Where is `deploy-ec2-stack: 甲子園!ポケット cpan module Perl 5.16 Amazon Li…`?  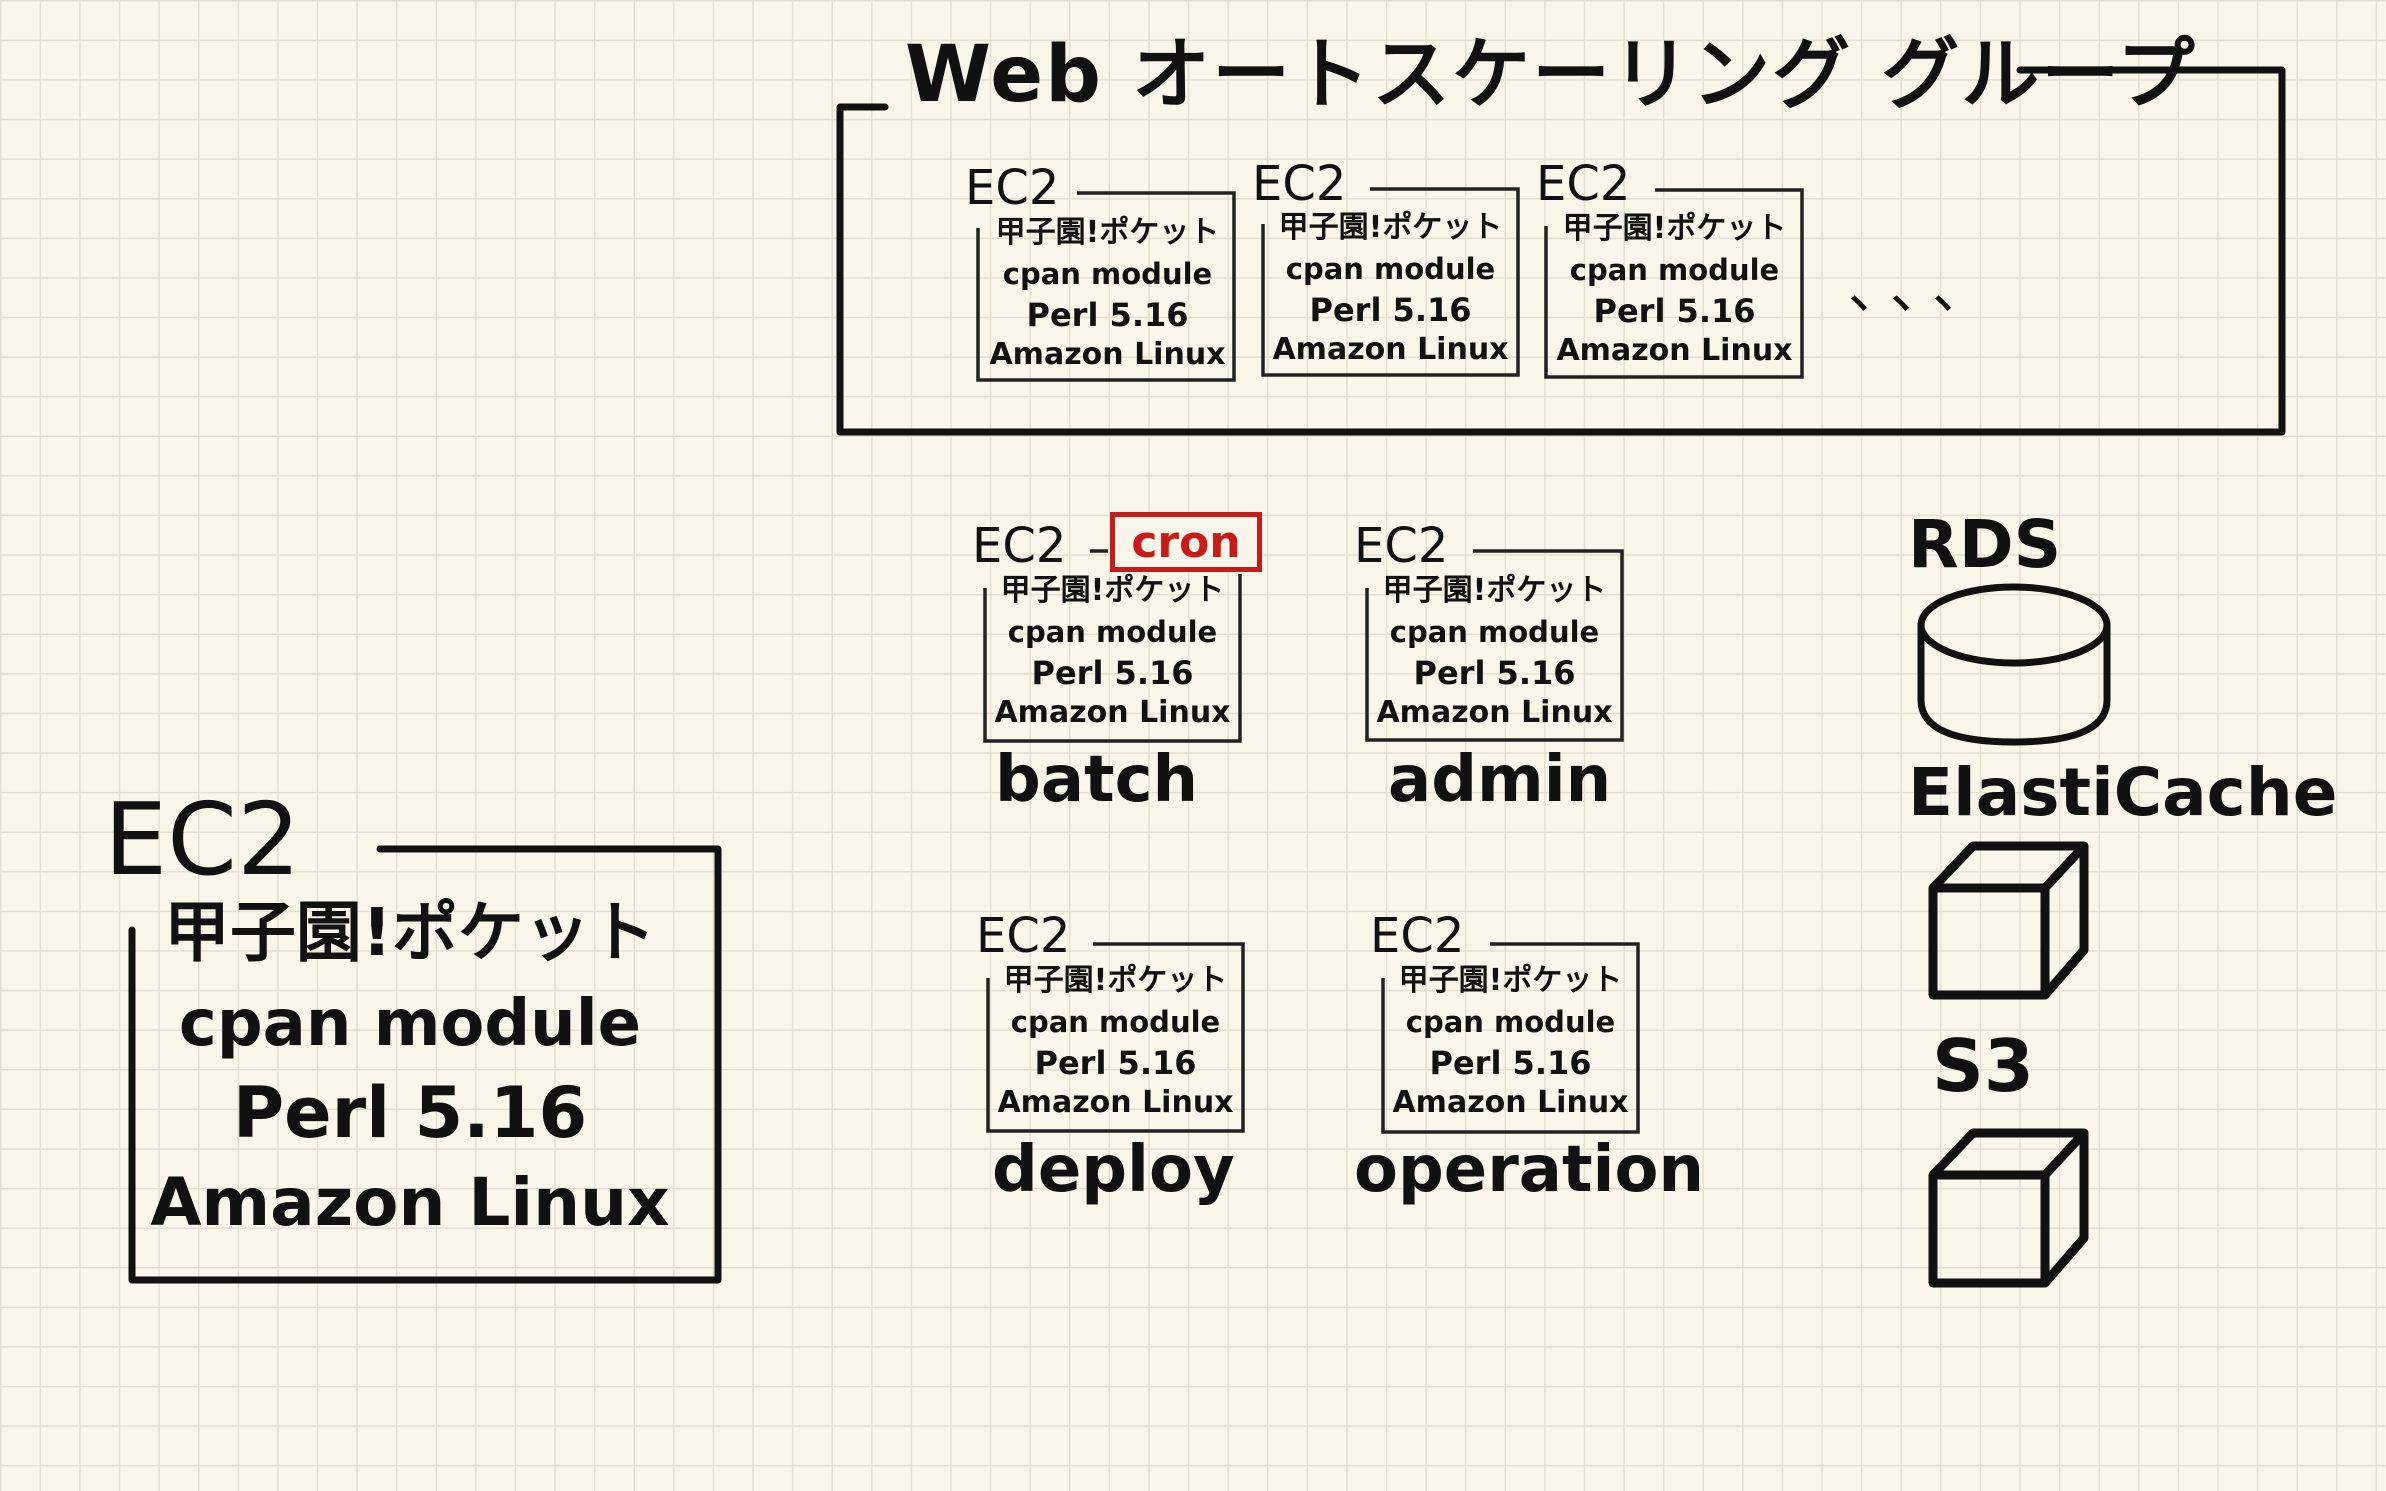
deploy-ec2-stack: 甲子園!ポケット cpan module Perl 5.16 Amazon Li… is located at coordinates (1115, 1042).